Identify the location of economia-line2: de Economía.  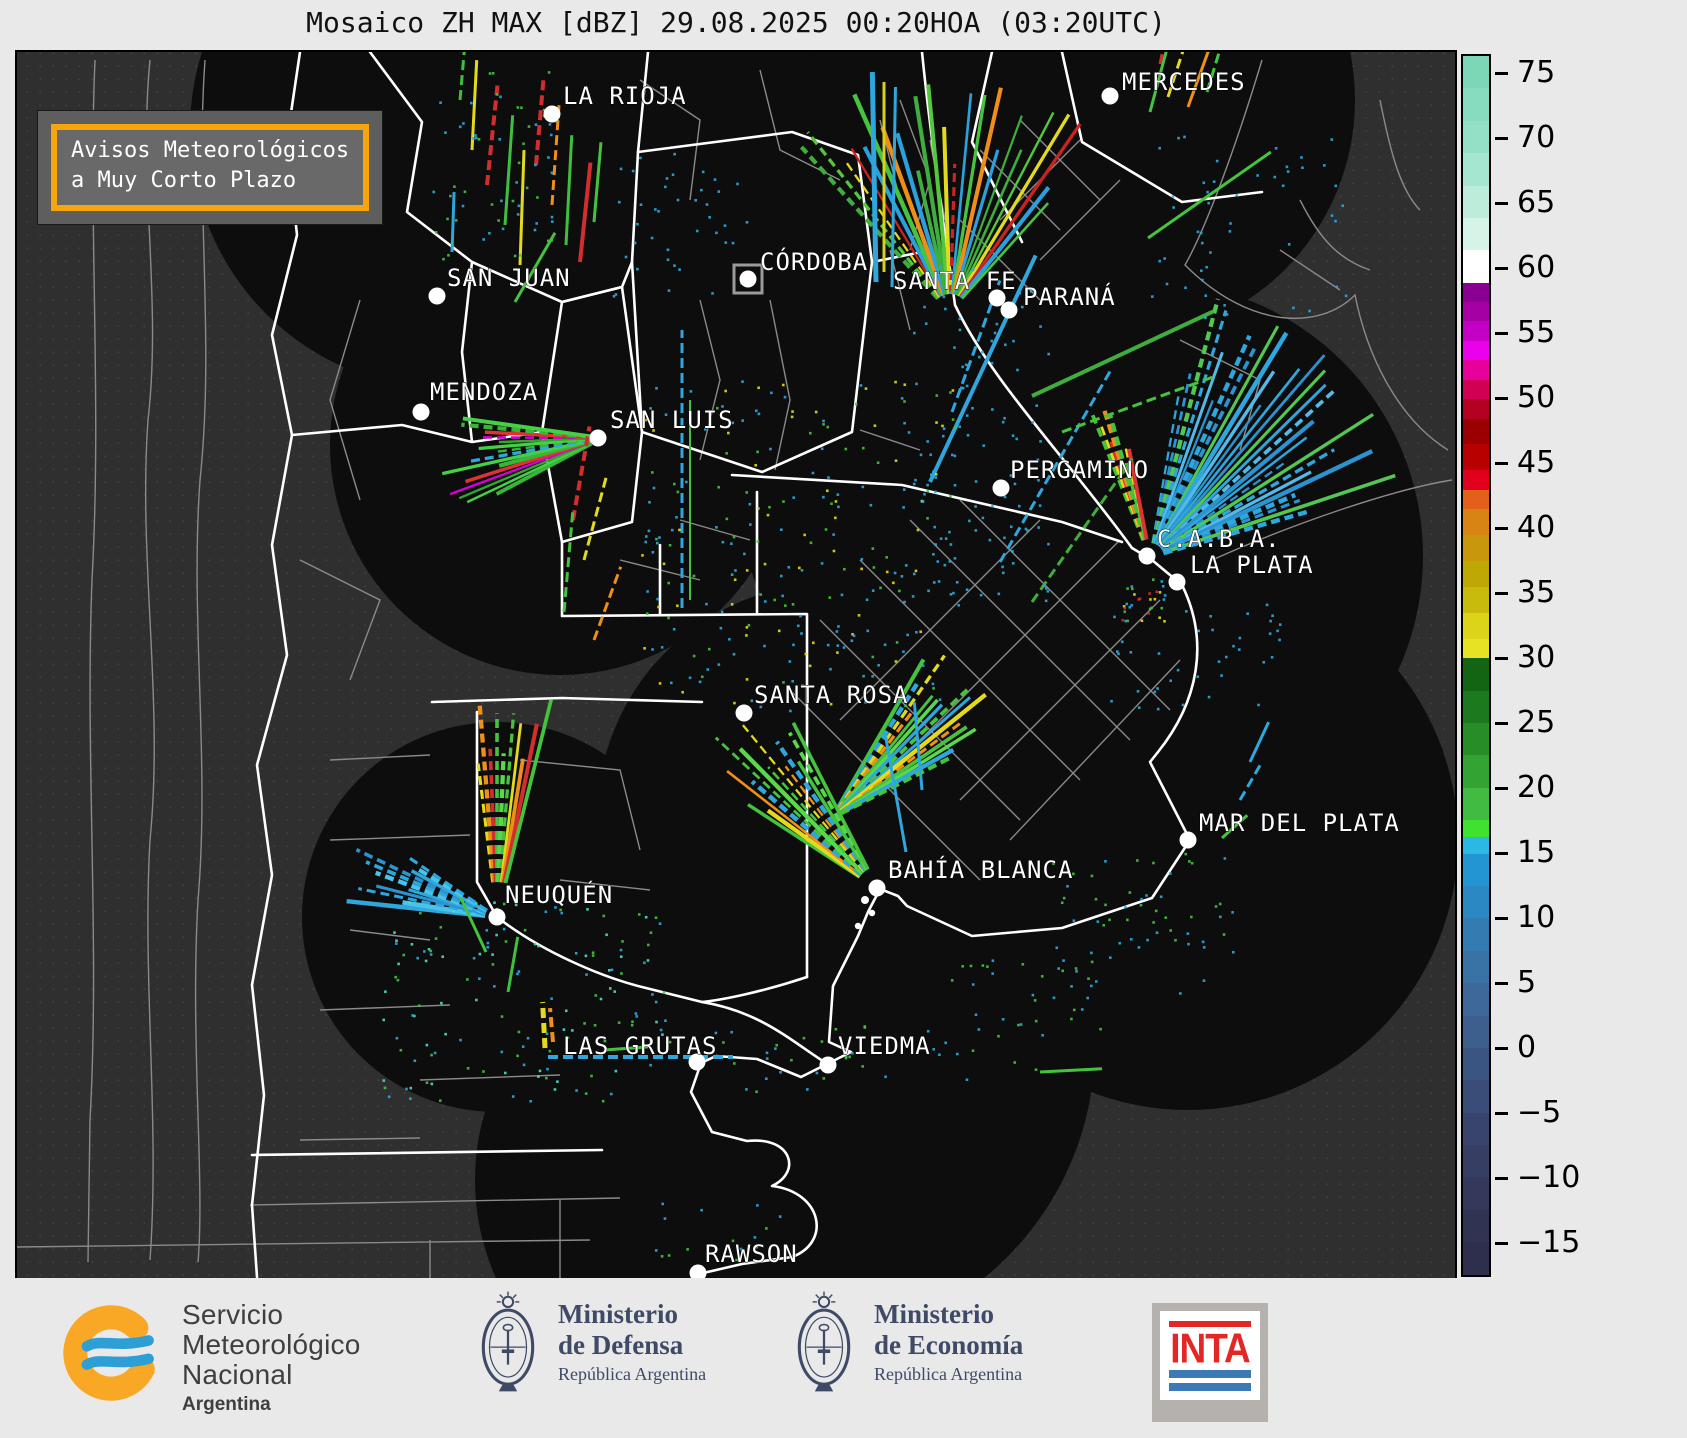
(949, 1344).